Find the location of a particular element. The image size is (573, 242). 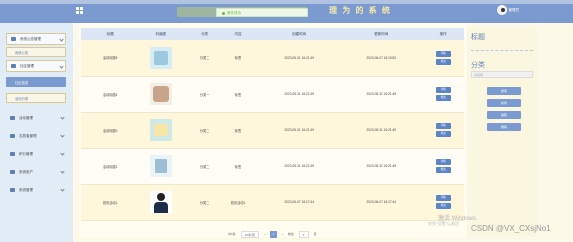

sidebar-item-label: 志愿者管理 is located at coordinates (28, 135).